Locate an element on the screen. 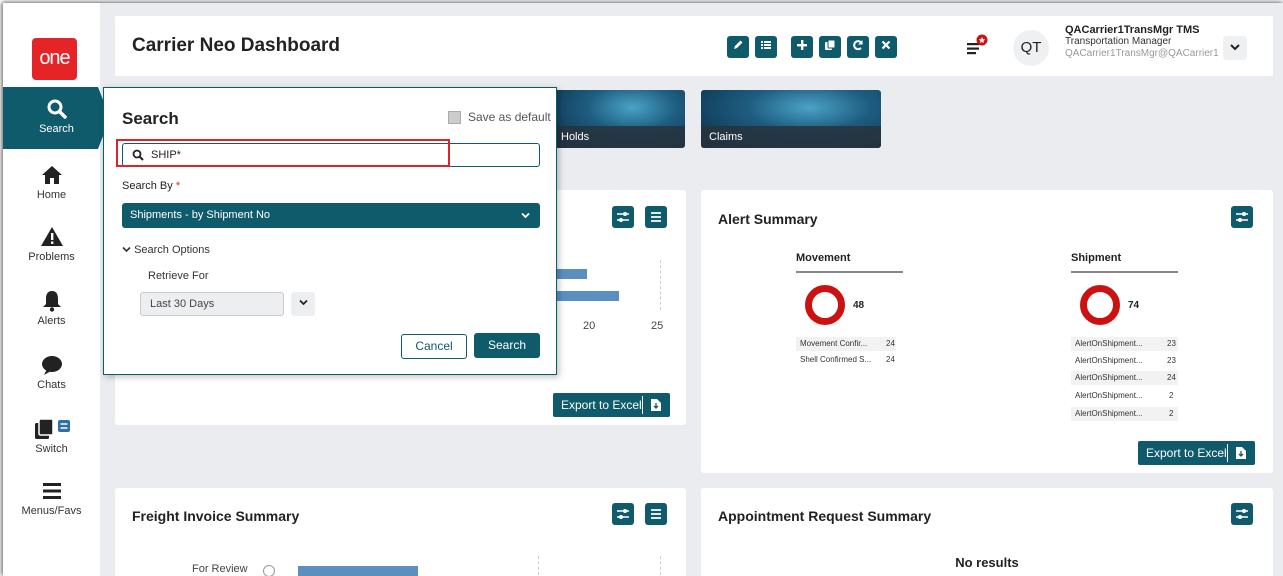  notifications-menu is located at coordinates (976, 47).